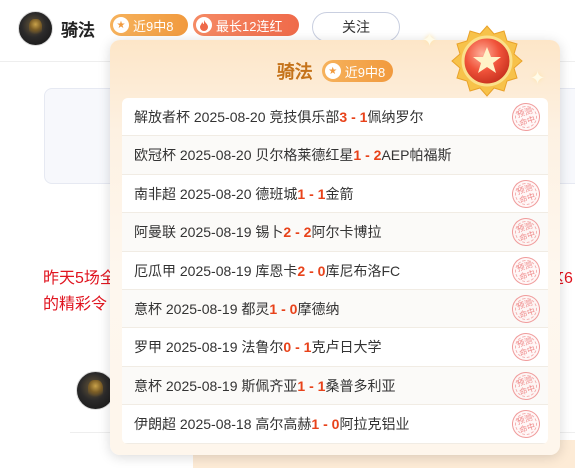 This screenshot has height=468, width=575. What do you see at coordinates (363, 270) in the screenshot?
I see `match-away-team: 库尼布洛FC` at bounding box center [363, 270].